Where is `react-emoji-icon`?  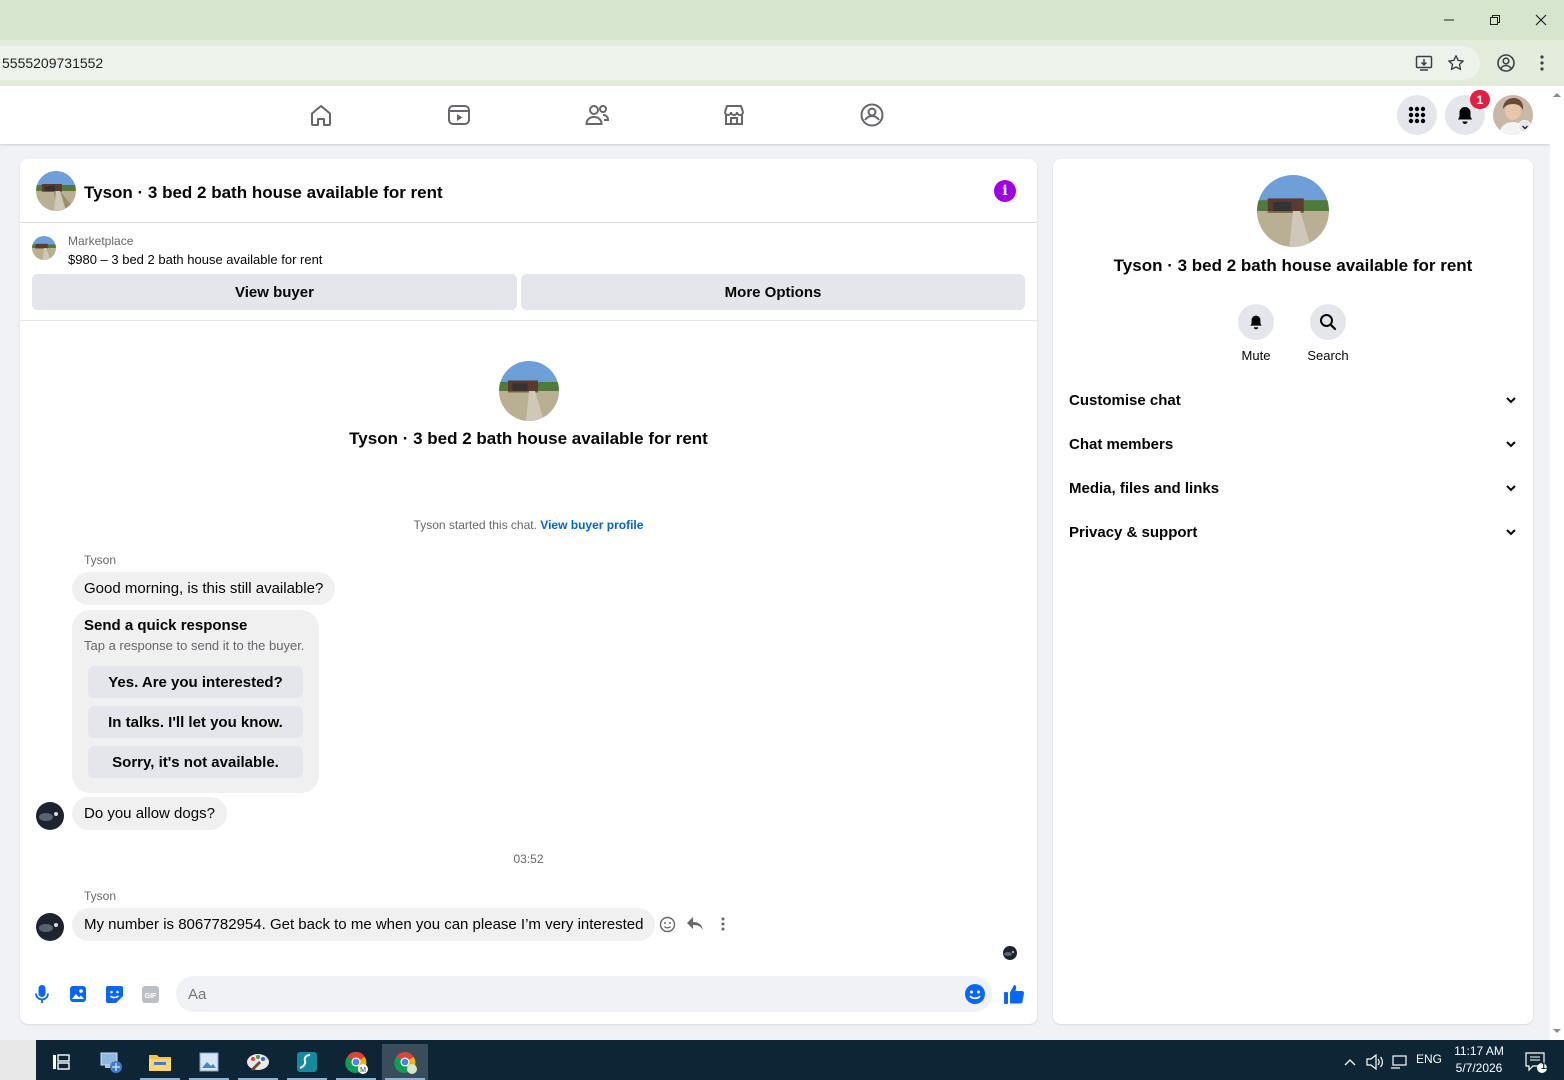
react-emoji-icon is located at coordinates (667, 924).